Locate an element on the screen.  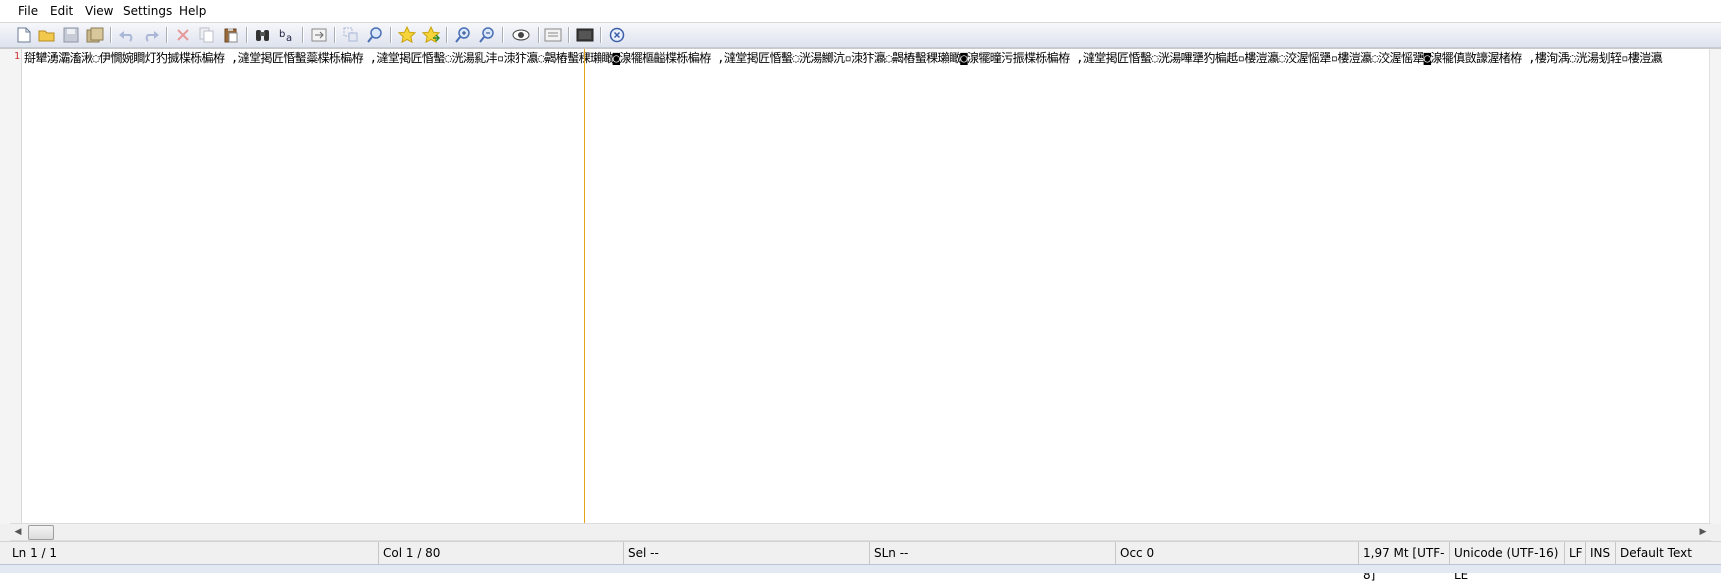
line-number: 1 is located at coordinates (16, 56).